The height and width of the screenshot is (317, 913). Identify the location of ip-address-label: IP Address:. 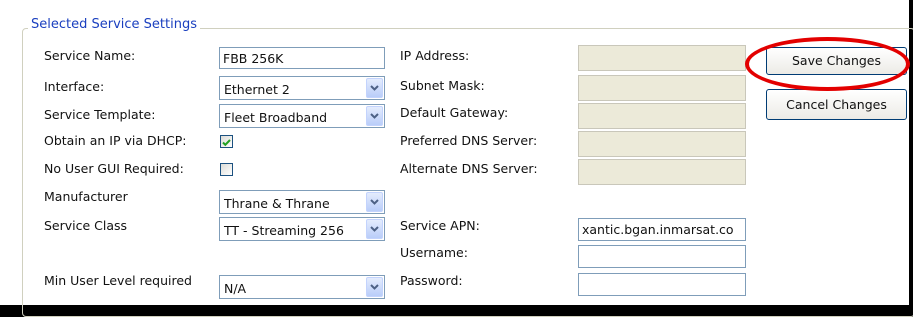
(435, 55).